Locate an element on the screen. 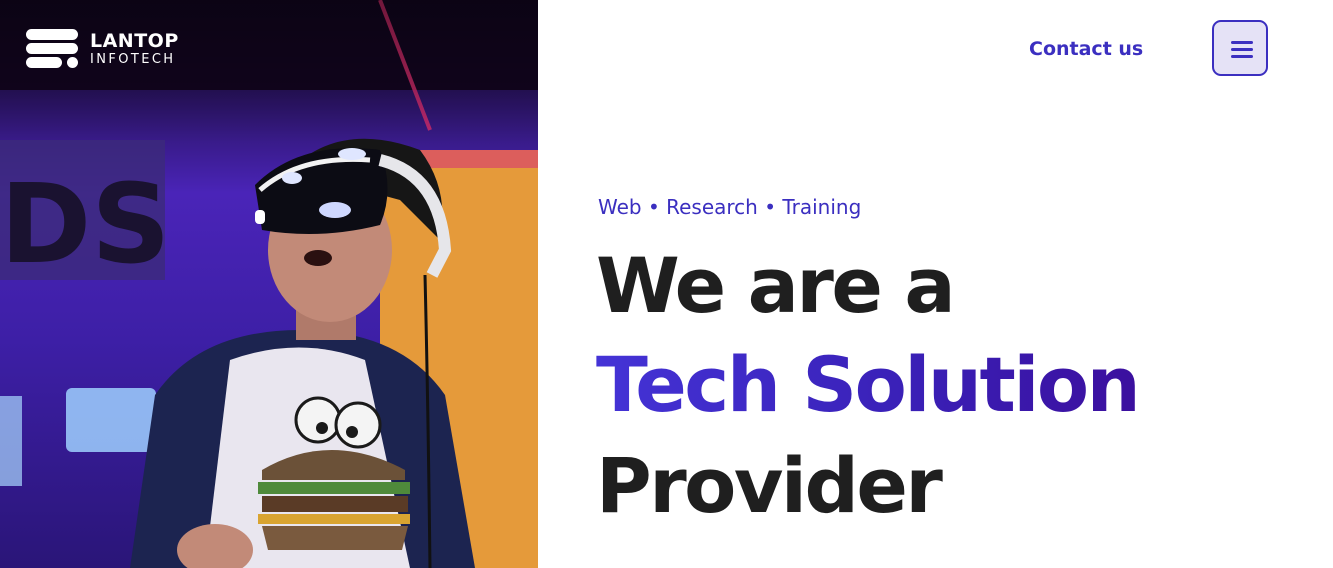 This screenshot has height=568, width=1333. hero-tagline: Web • Research • Training is located at coordinates (730, 207).